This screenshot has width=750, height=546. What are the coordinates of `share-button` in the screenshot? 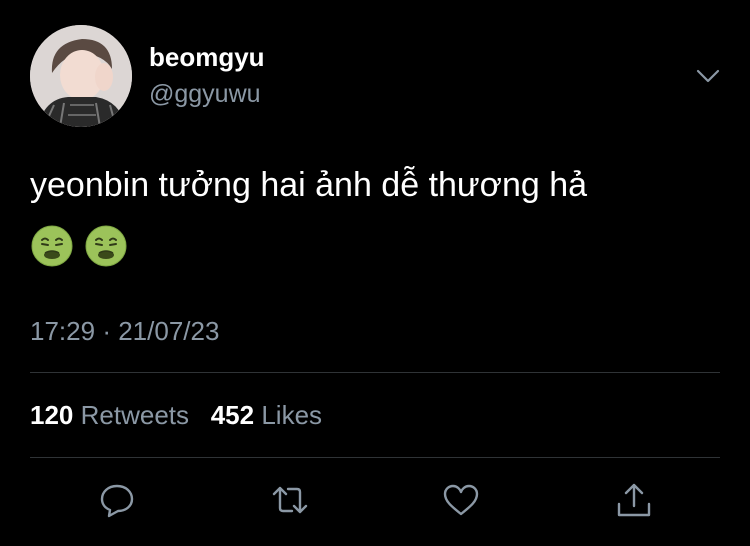 It's located at (634, 500).